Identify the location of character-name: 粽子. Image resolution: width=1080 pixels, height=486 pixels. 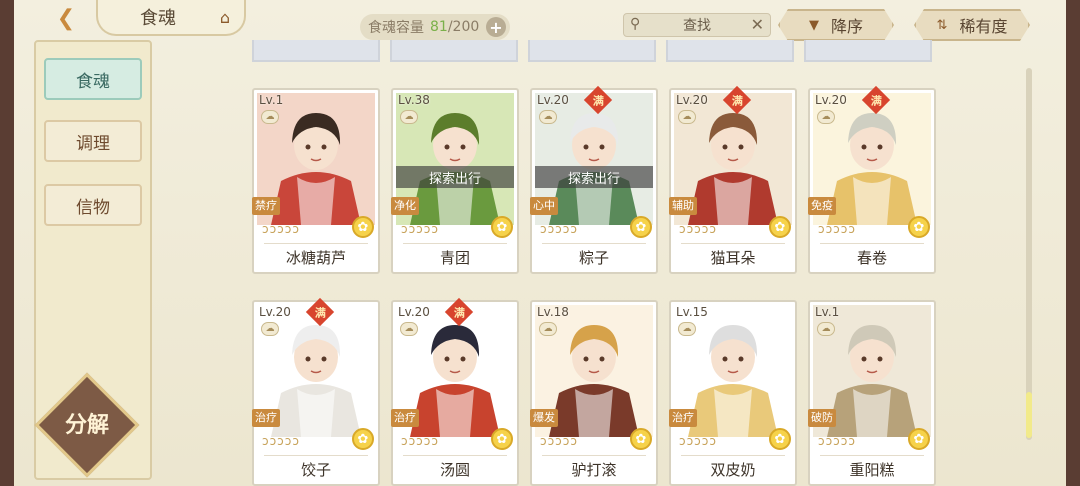
(593, 258).